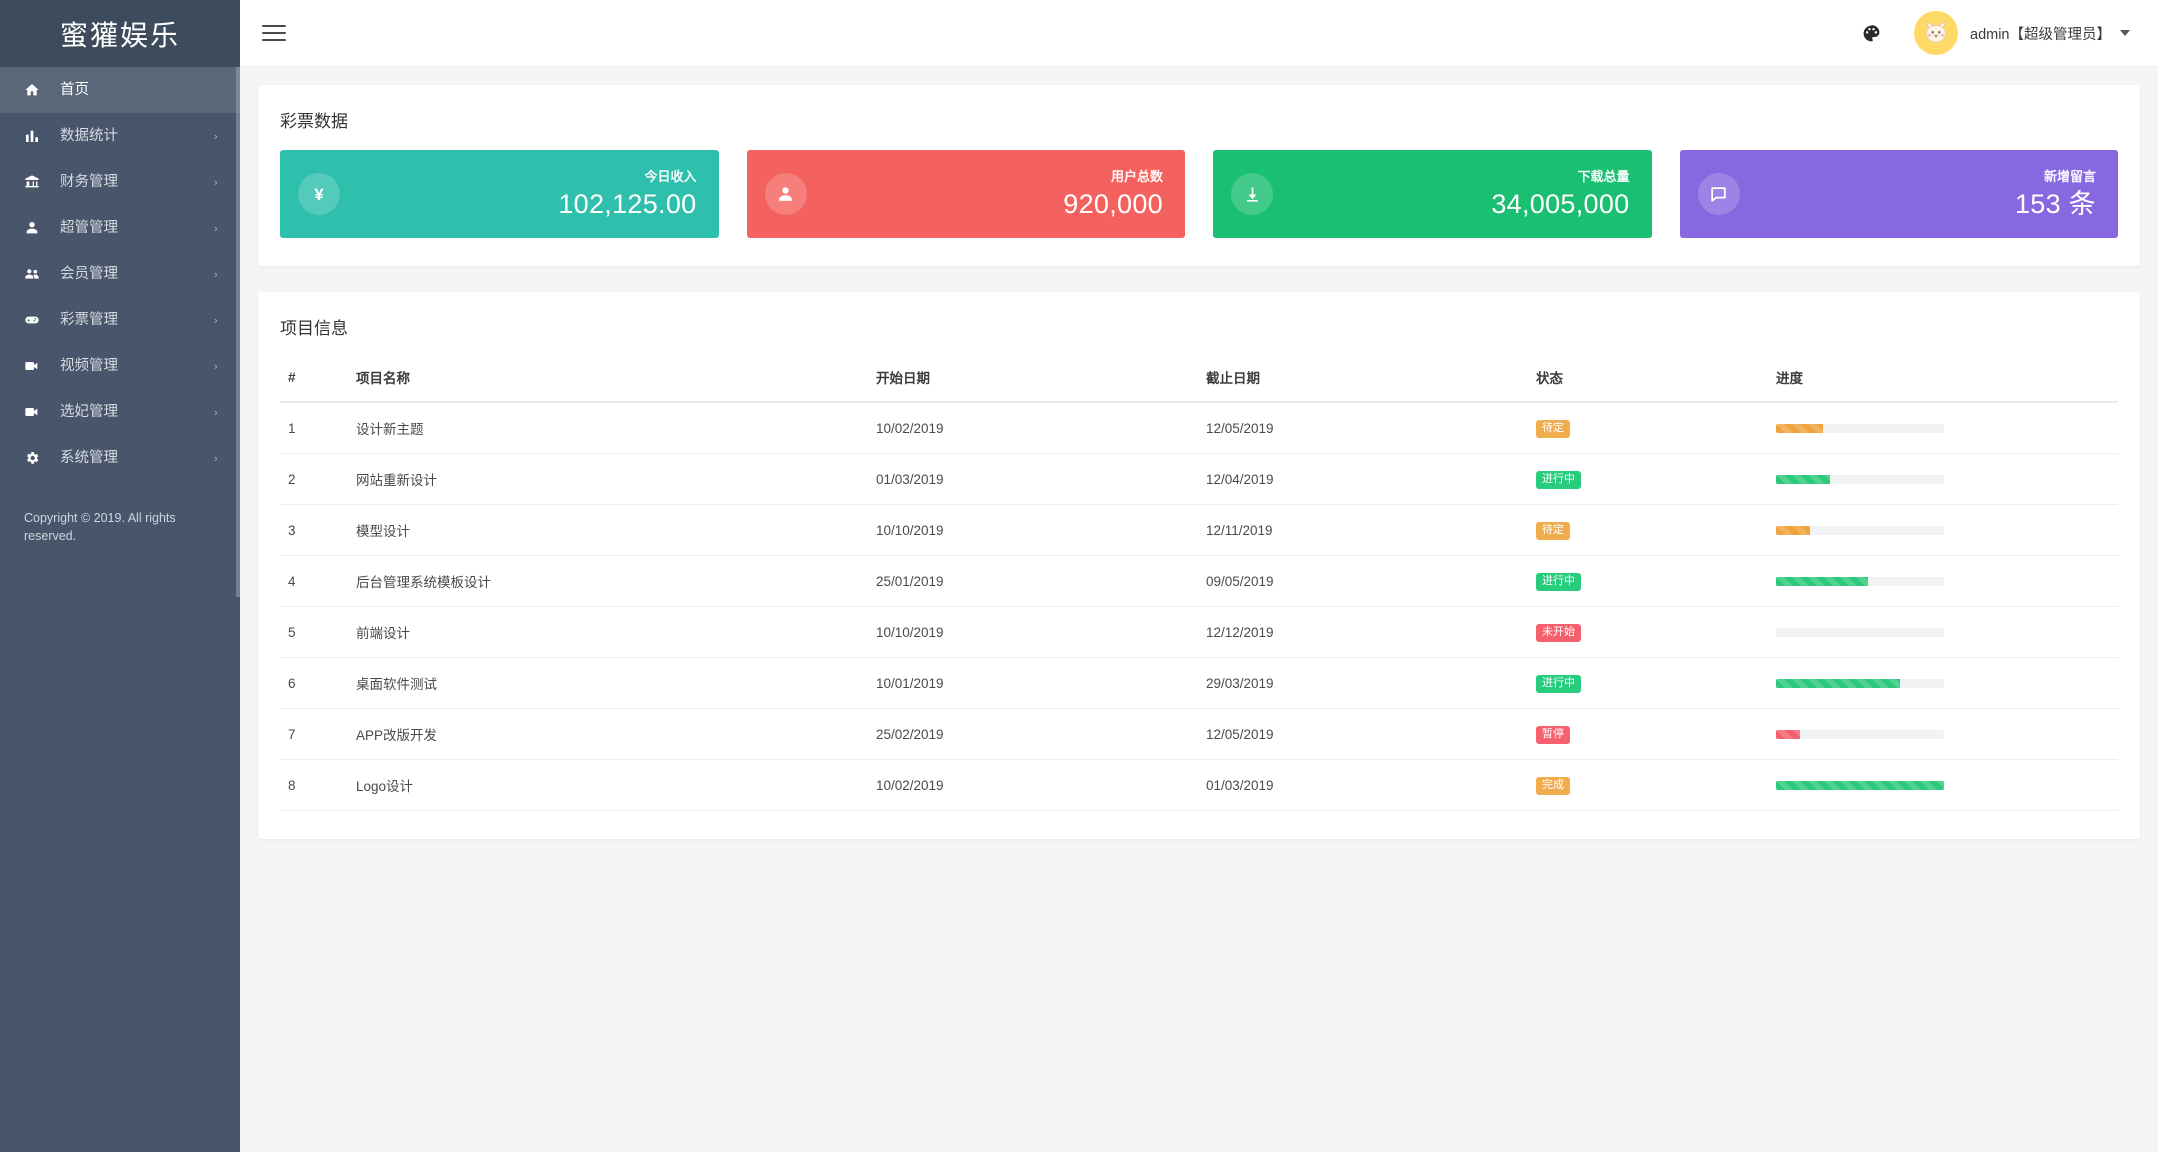  Describe the element at coordinates (1648, 632) in the screenshot. I see `status-cell: 未开始` at that location.